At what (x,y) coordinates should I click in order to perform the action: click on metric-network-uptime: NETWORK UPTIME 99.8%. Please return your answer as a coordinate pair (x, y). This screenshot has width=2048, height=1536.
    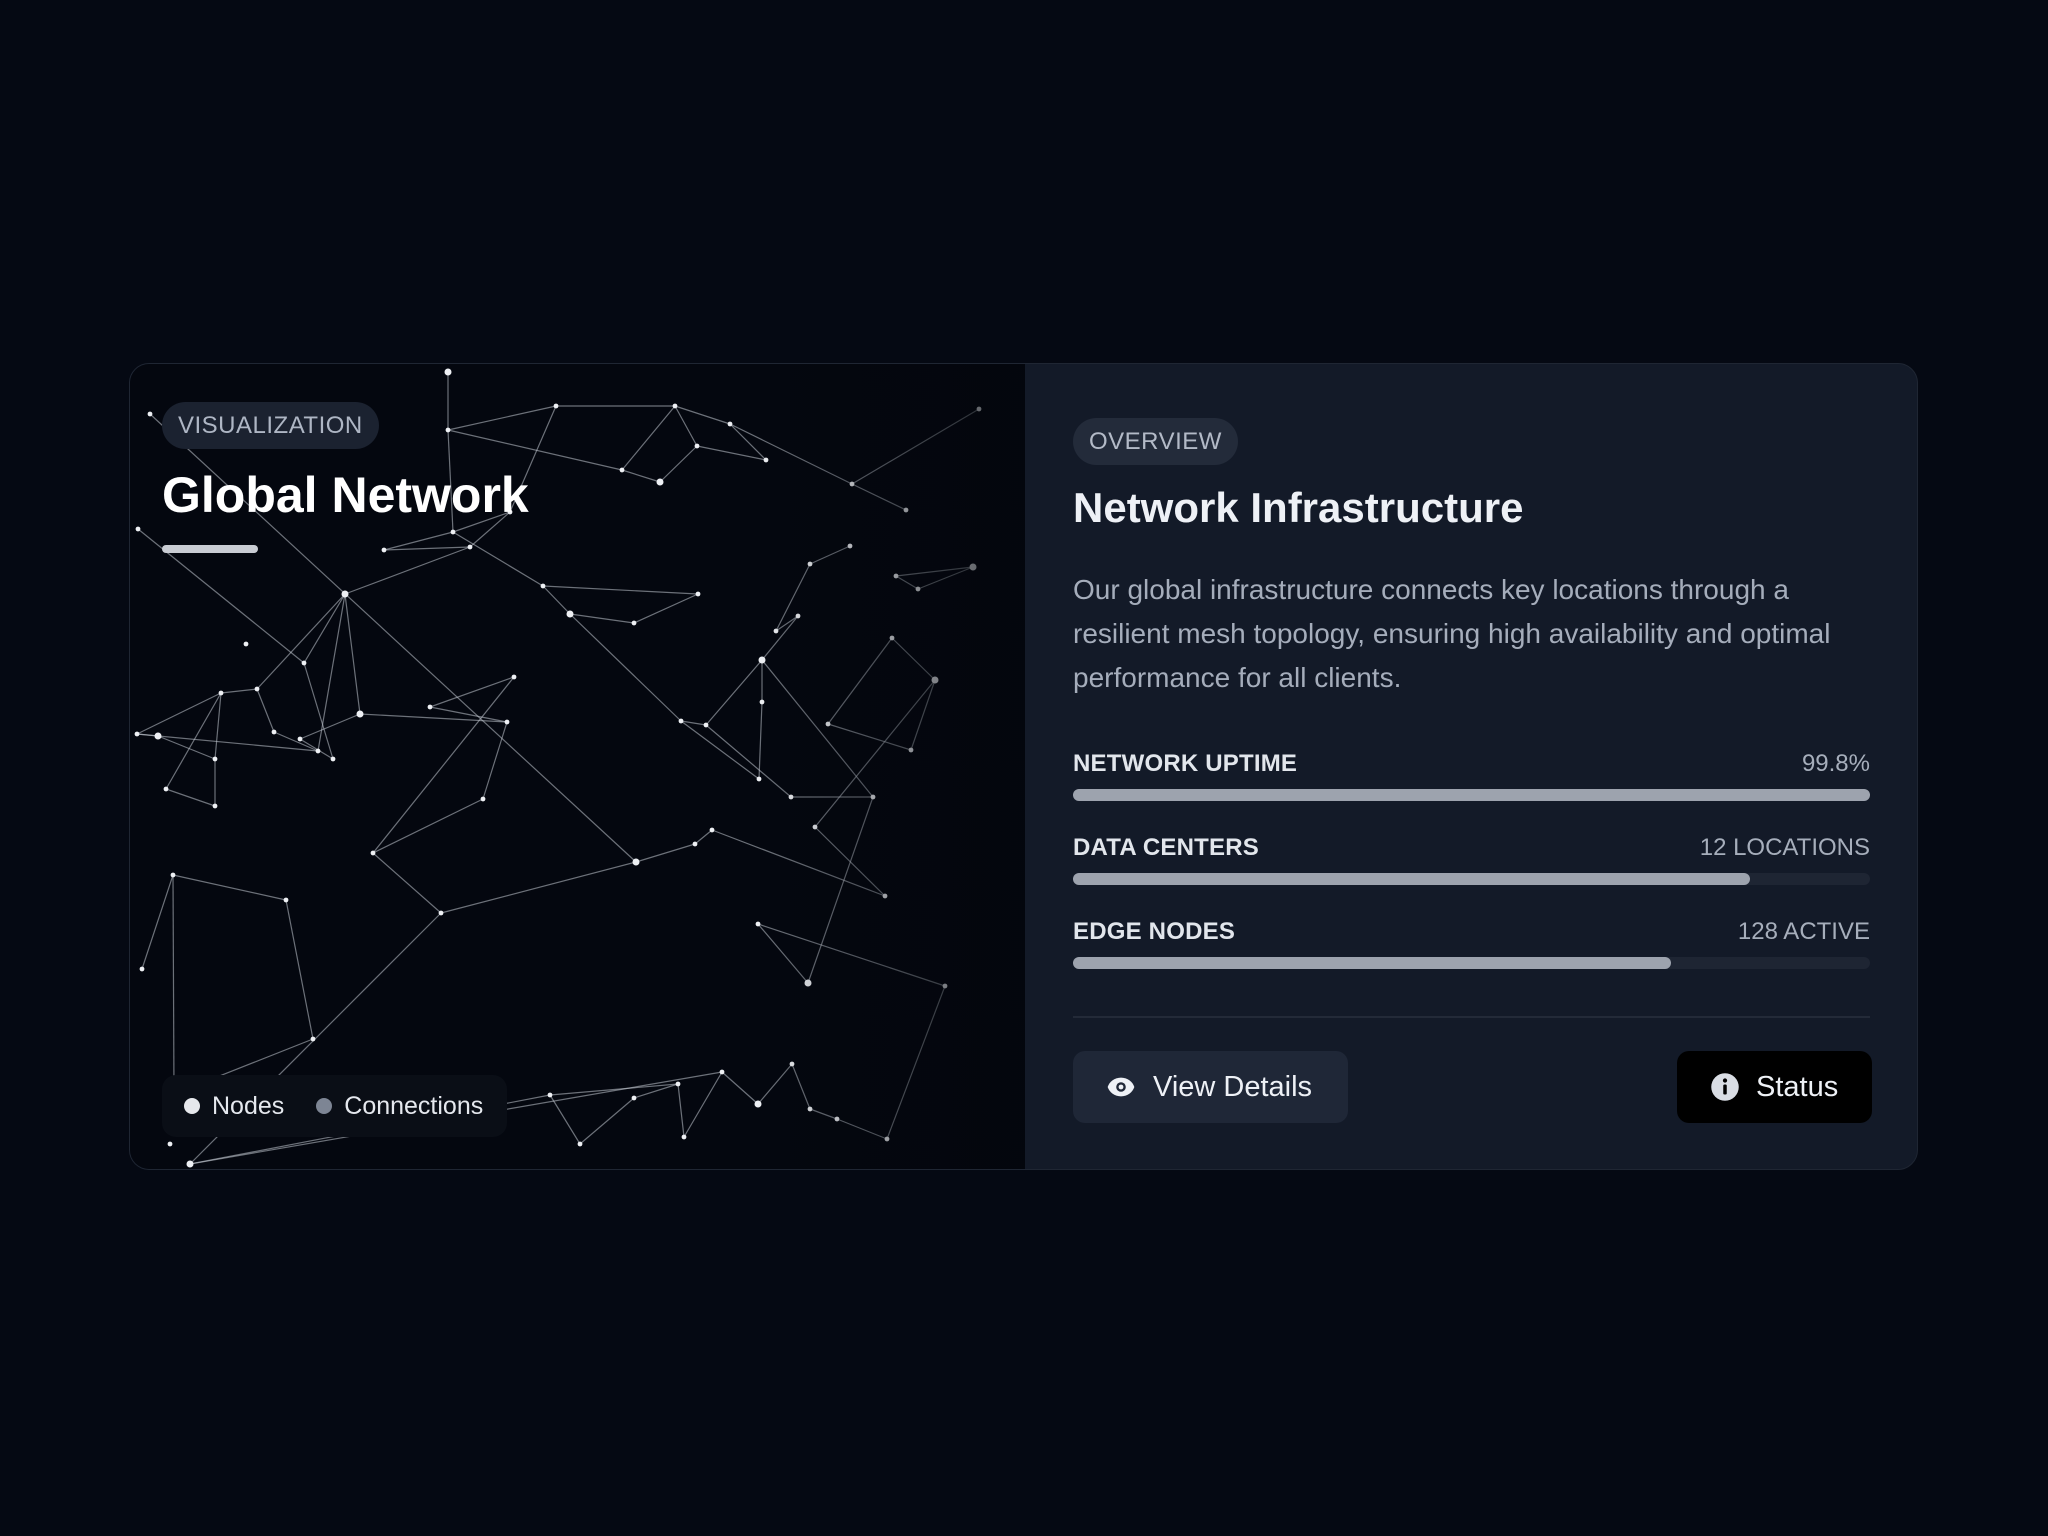
    Looking at the image, I should click on (1471, 780).